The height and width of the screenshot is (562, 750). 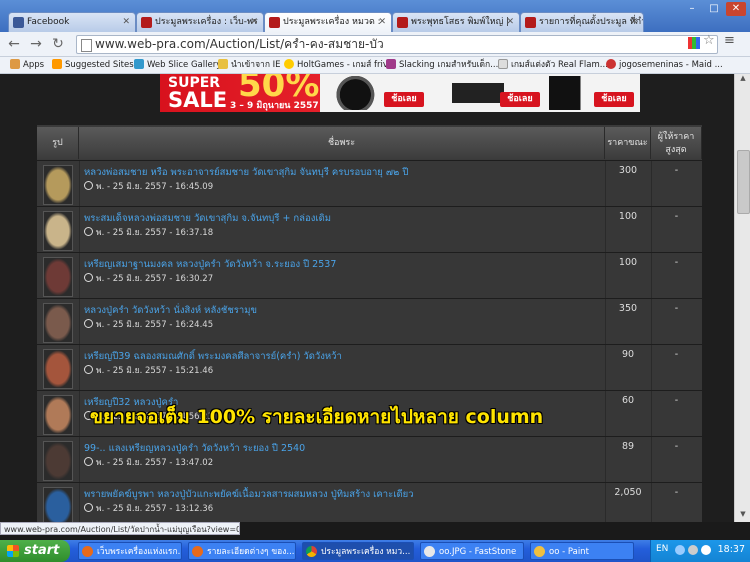 What do you see at coordinates (358, 93) in the screenshot?
I see `watch-product-image` at bounding box center [358, 93].